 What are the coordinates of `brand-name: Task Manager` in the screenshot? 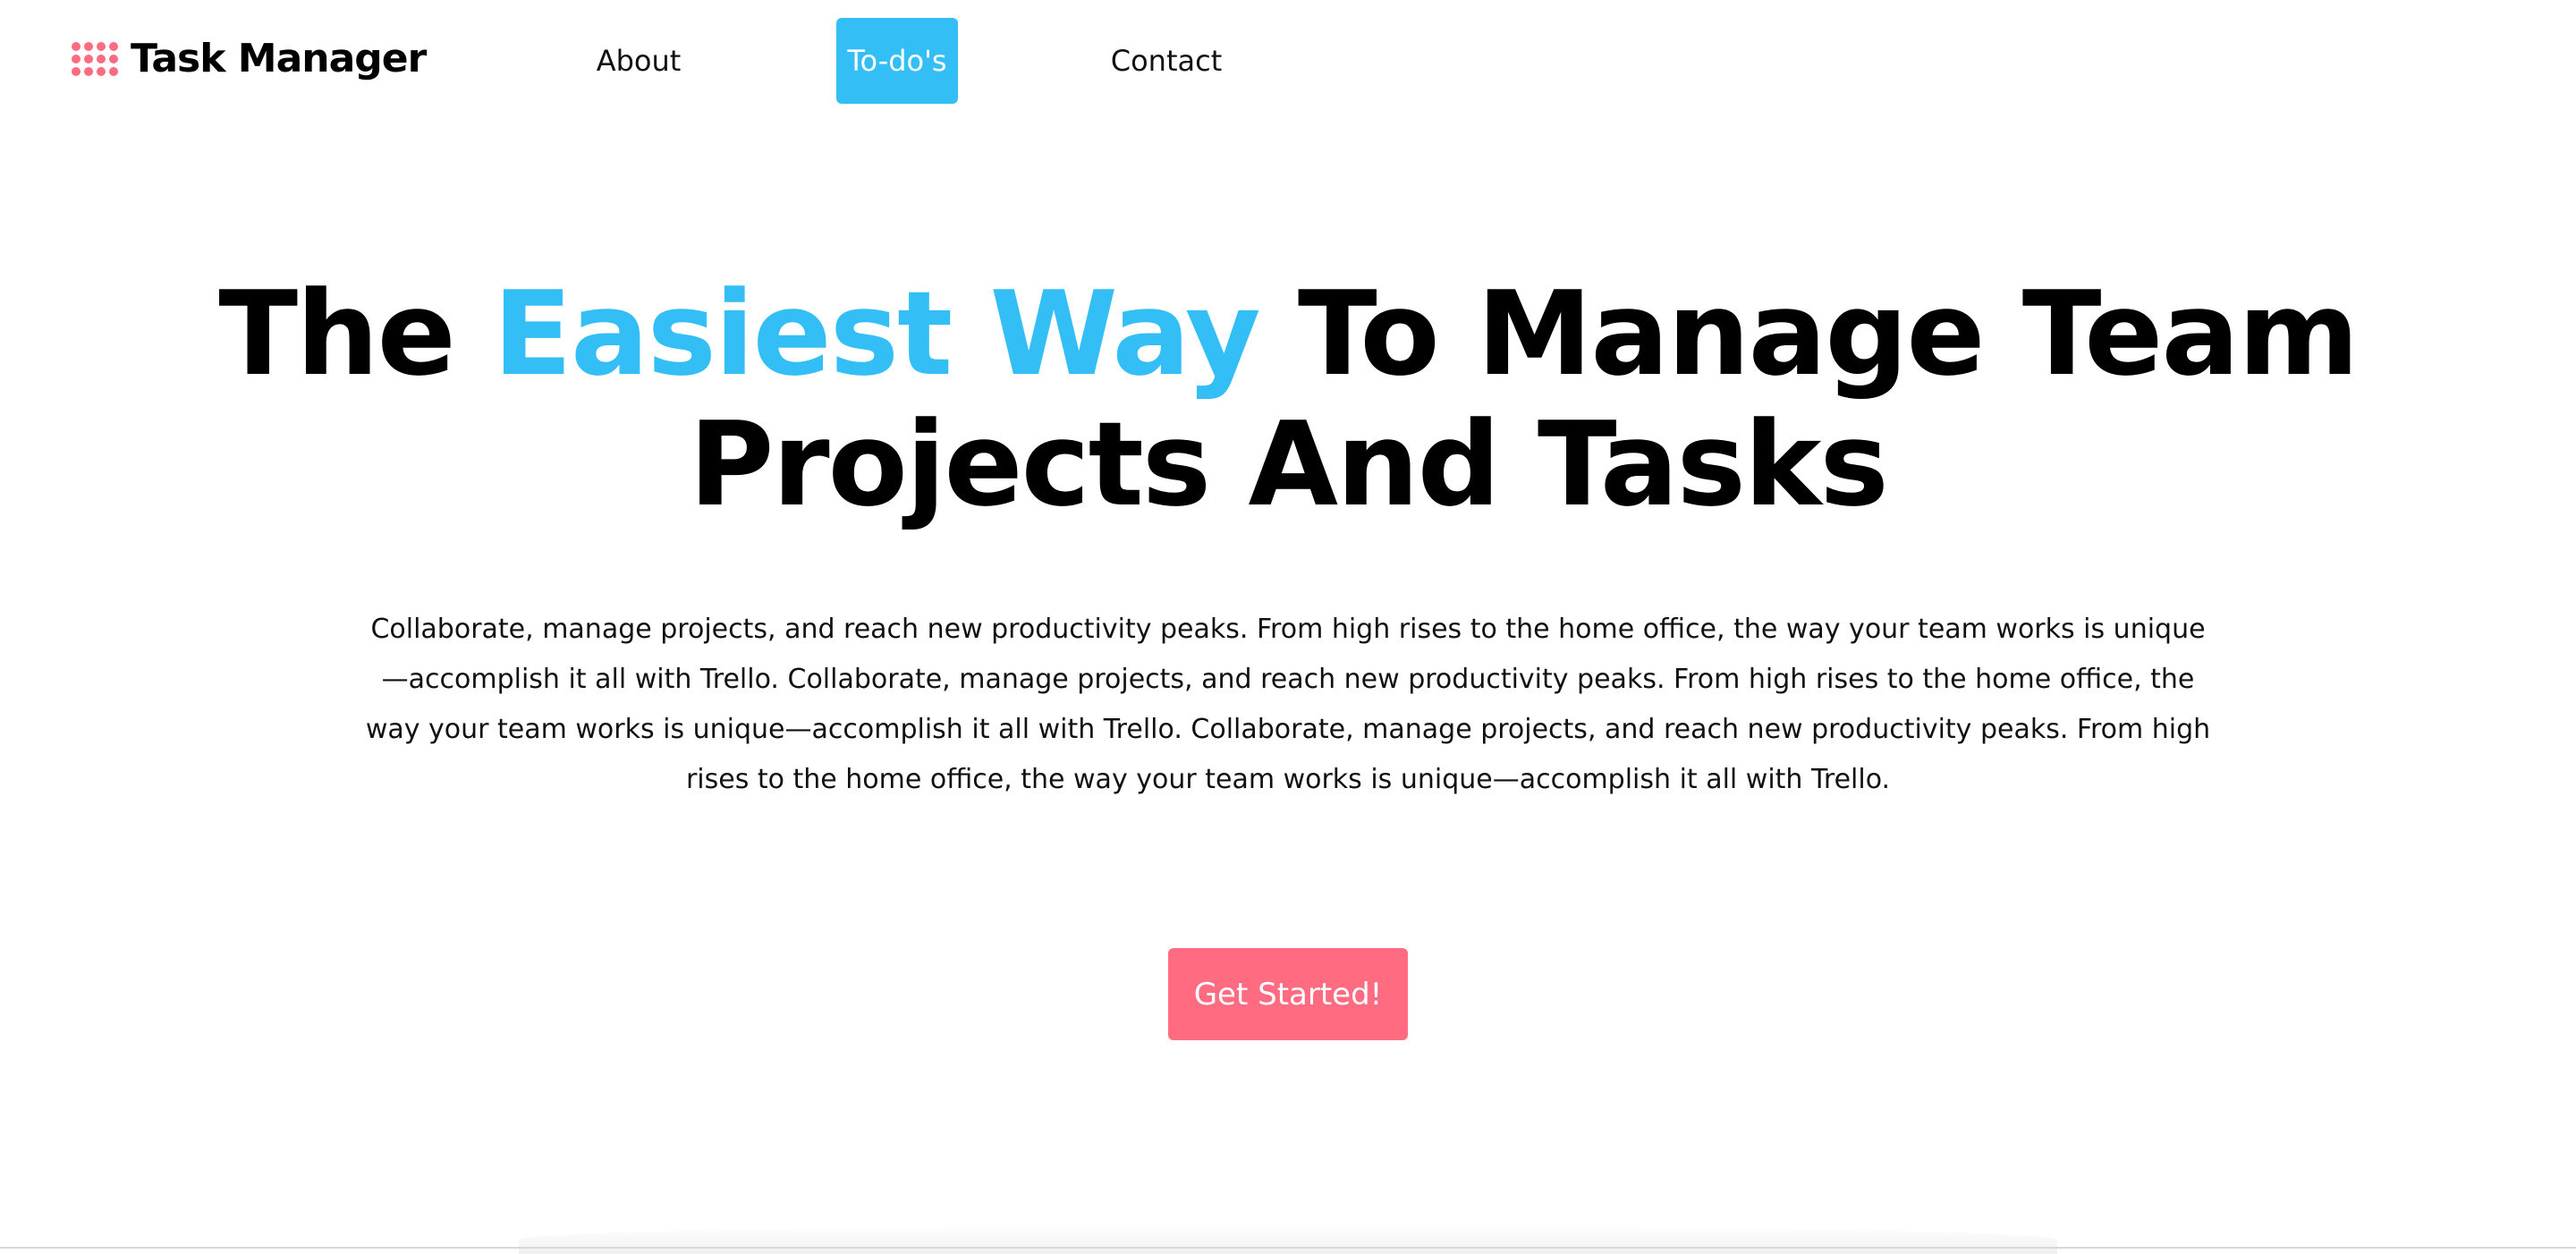 It's located at (279, 58).